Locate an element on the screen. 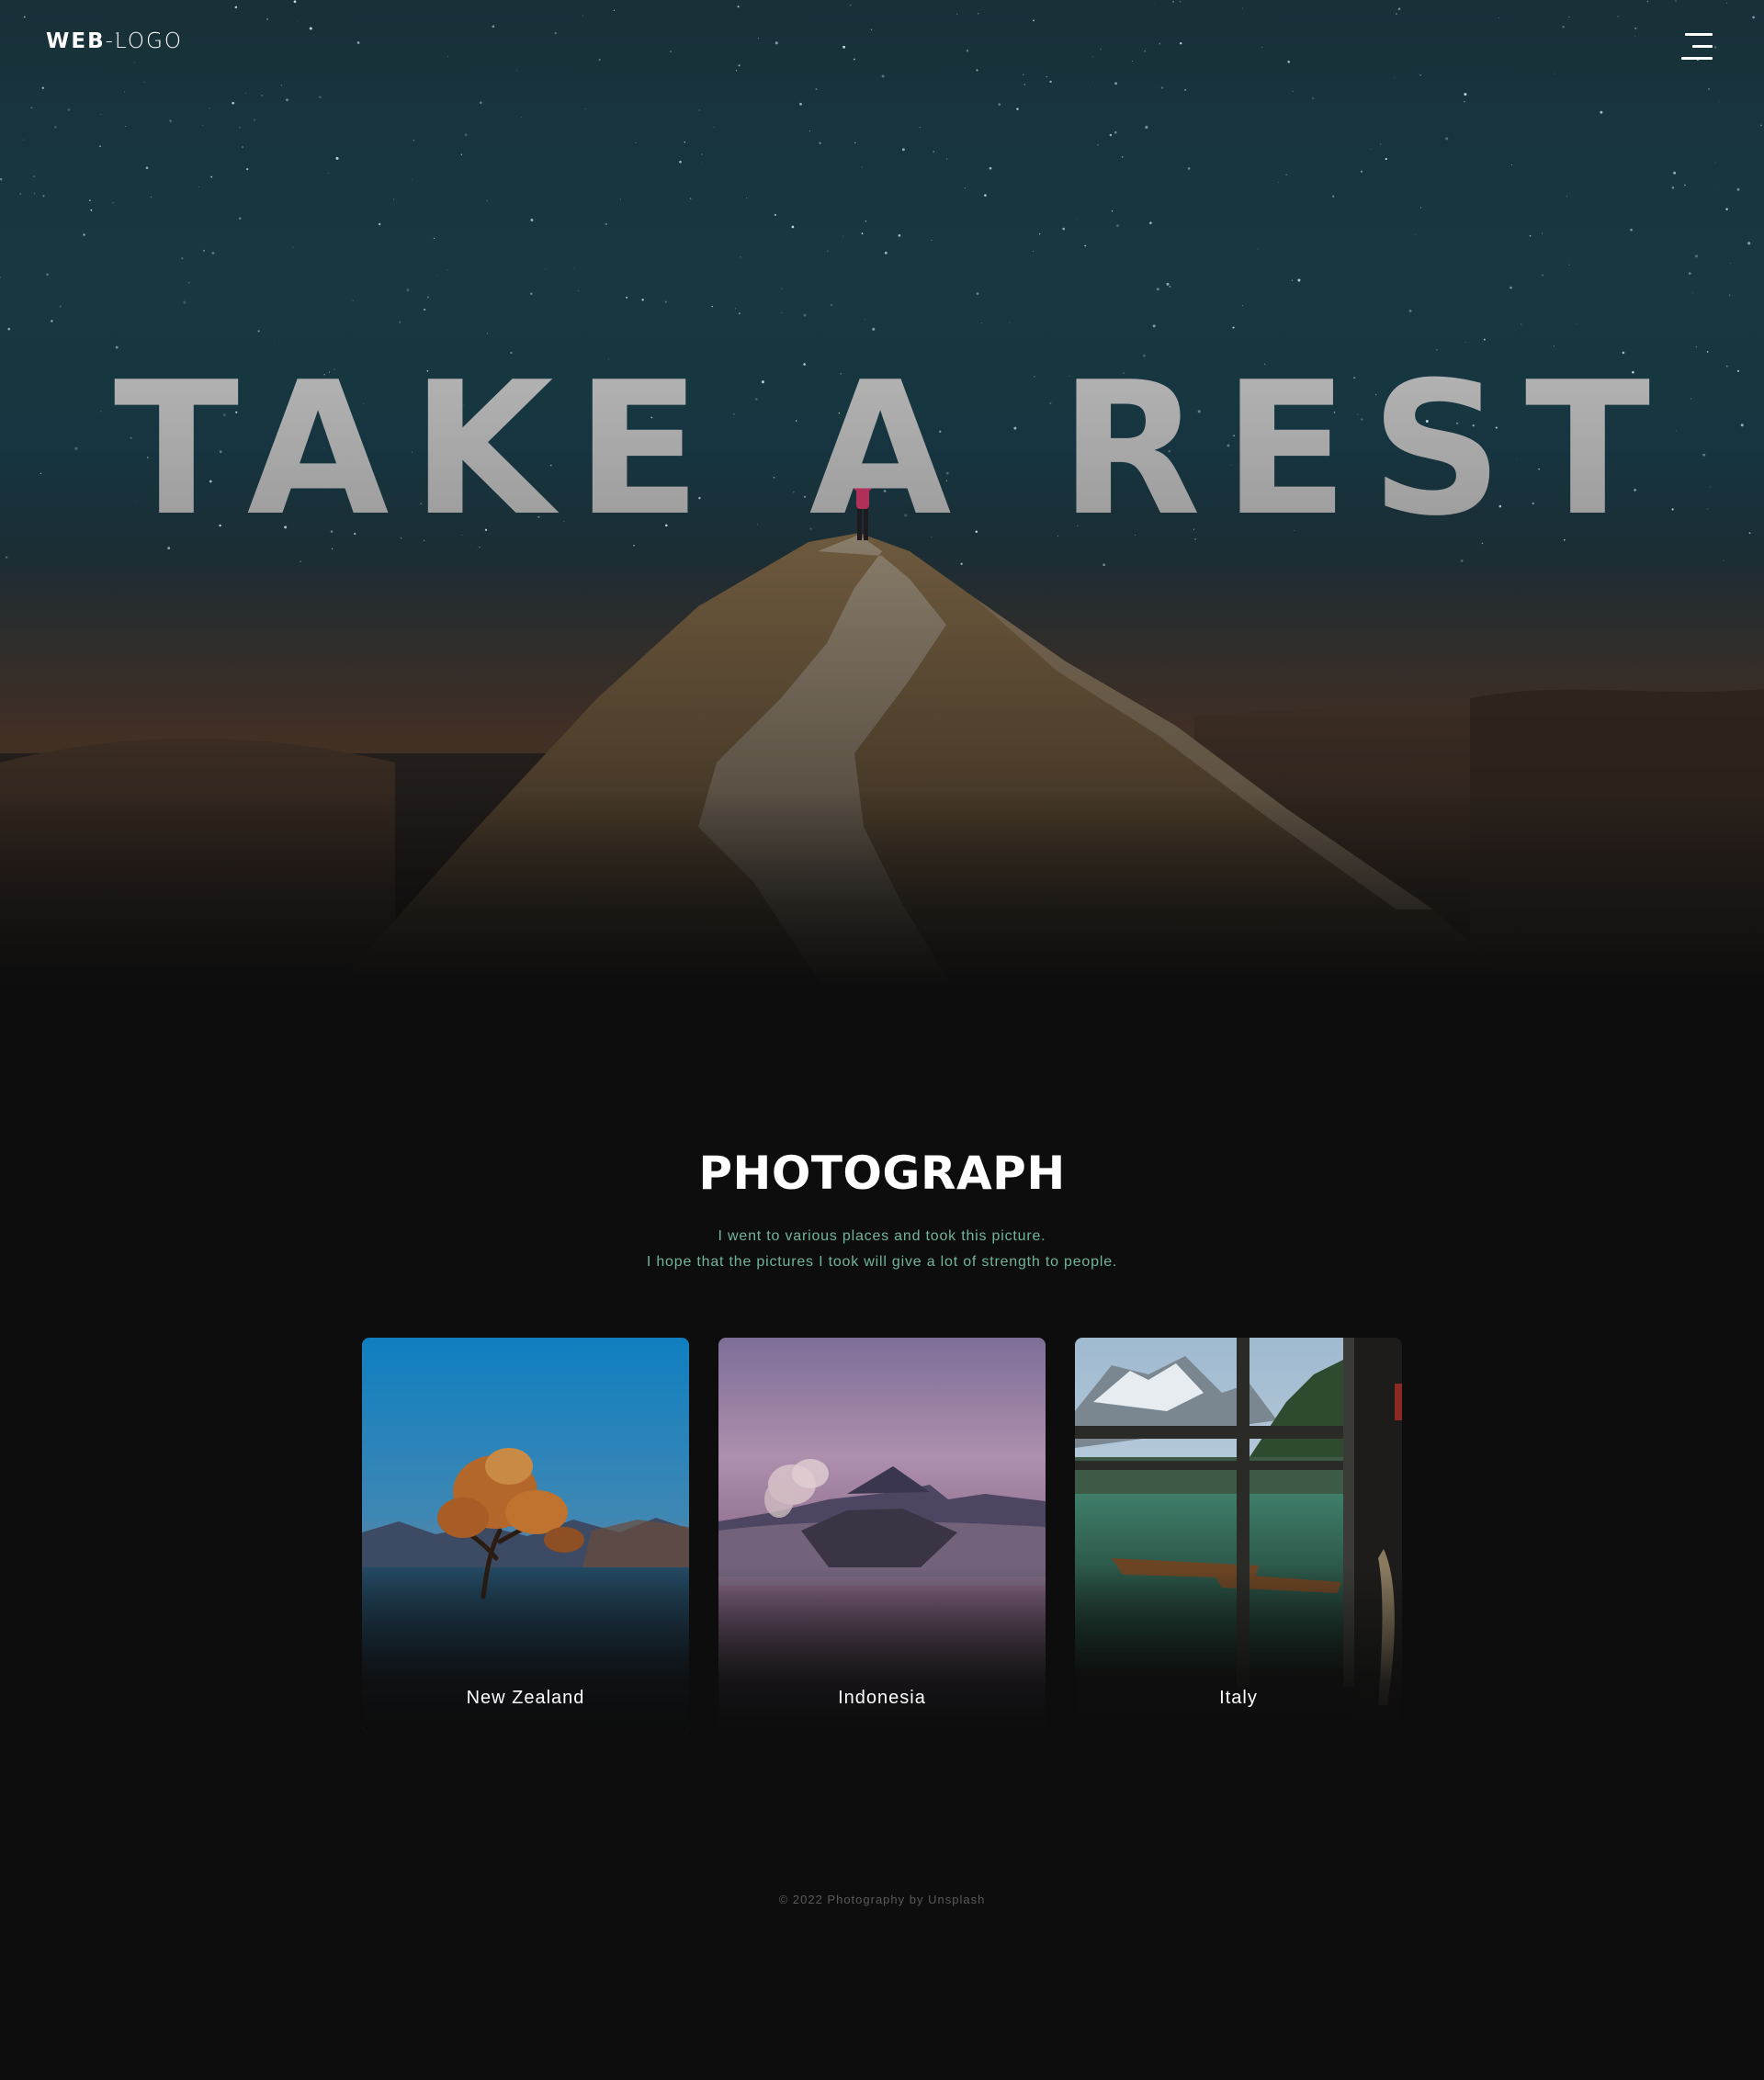  photo-card-grid: New Zealand Indonesia Italy is located at coordinates (882, 1535).